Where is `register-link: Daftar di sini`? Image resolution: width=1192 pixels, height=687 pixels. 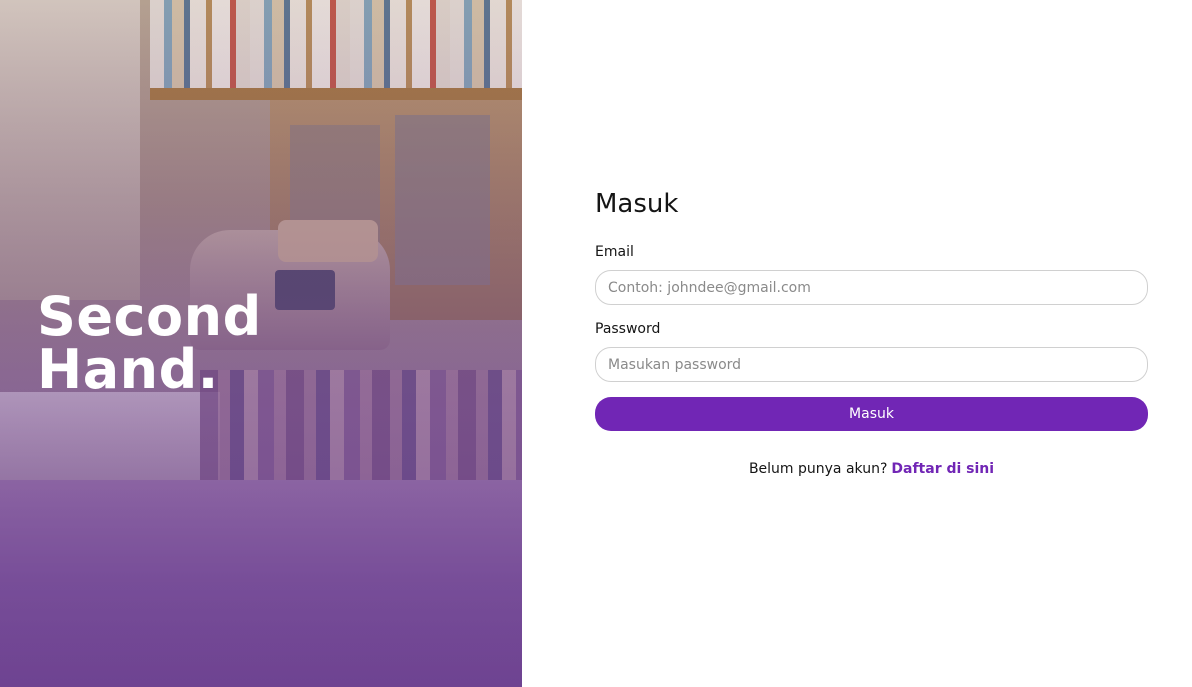
register-link: Daftar di sini is located at coordinates (942, 469).